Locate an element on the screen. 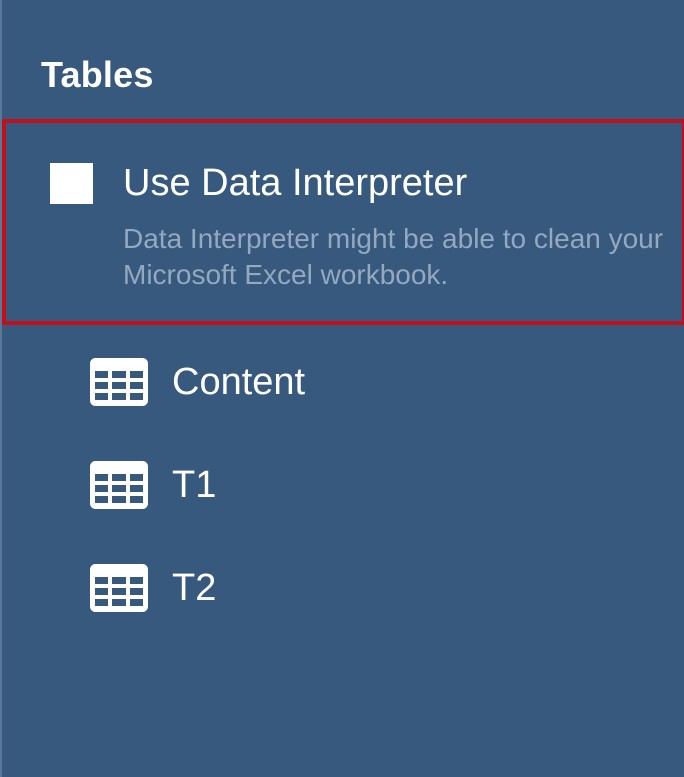  table-item-label: T2 is located at coordinates (194, 588).